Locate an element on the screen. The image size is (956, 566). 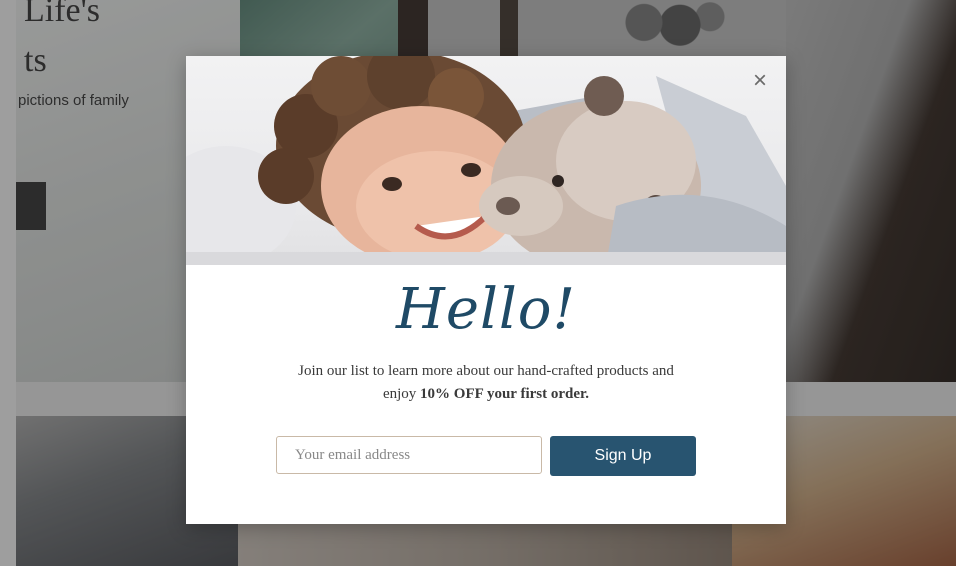
popup-heading: Hello! is located at coordinates (485, 309).